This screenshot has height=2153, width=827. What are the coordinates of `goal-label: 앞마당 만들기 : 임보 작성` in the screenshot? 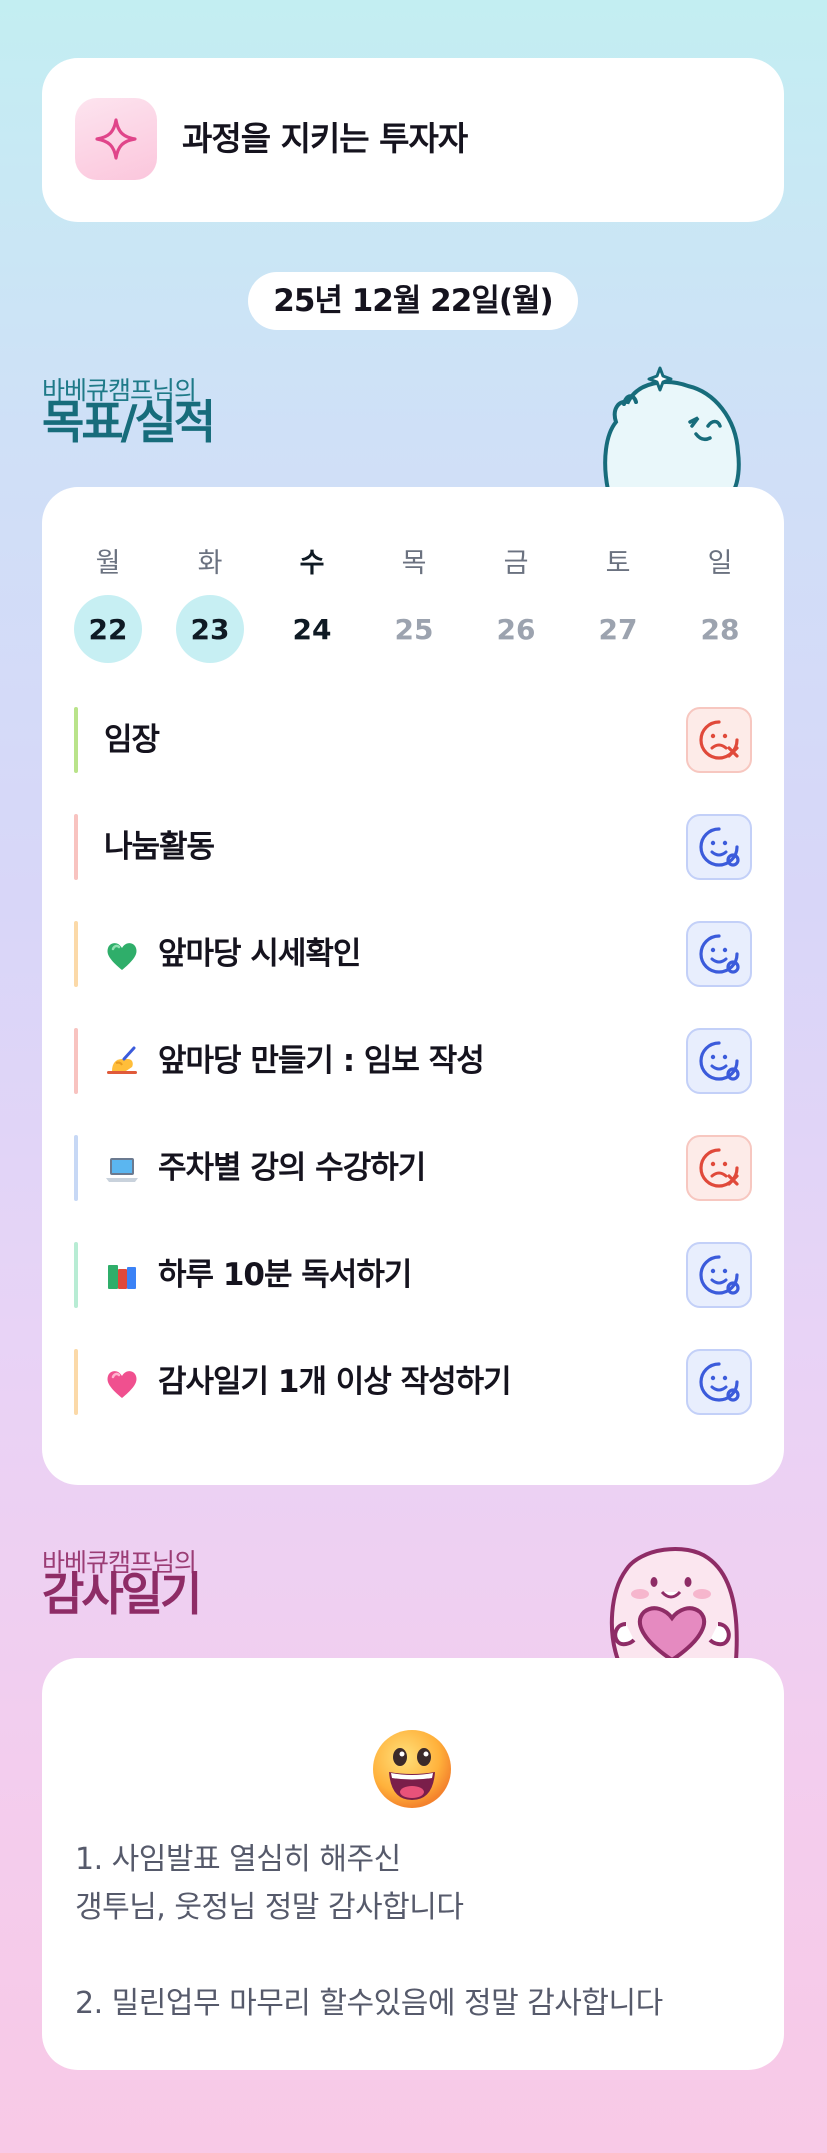 It's located at (321, 1061).